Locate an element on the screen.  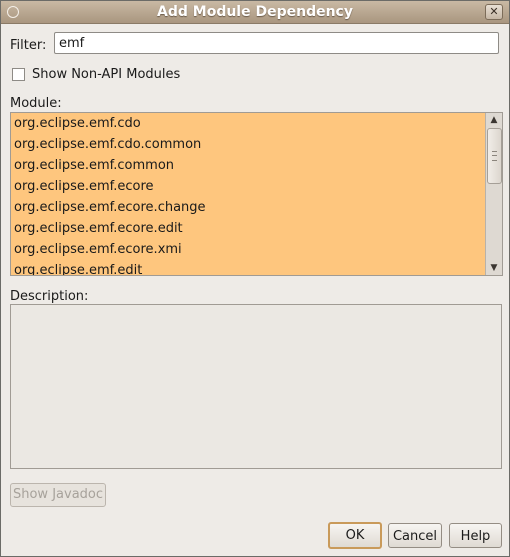
module-list-scrollbar: ▲ ▼ is located at coordinates (493, 194).